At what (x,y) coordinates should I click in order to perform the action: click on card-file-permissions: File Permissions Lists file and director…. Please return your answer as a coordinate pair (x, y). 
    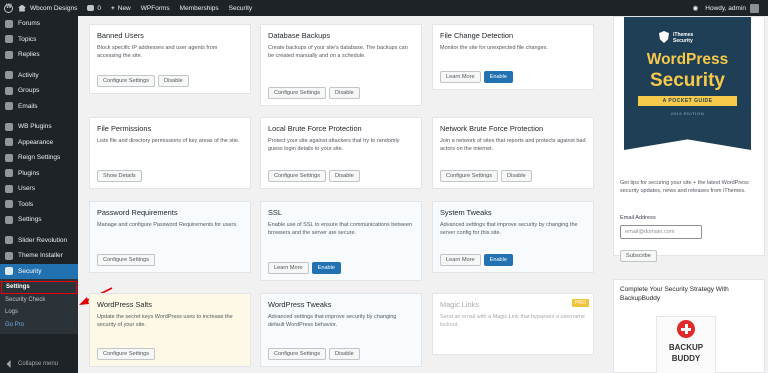
    Looking at the image, I should click on (170, 153).